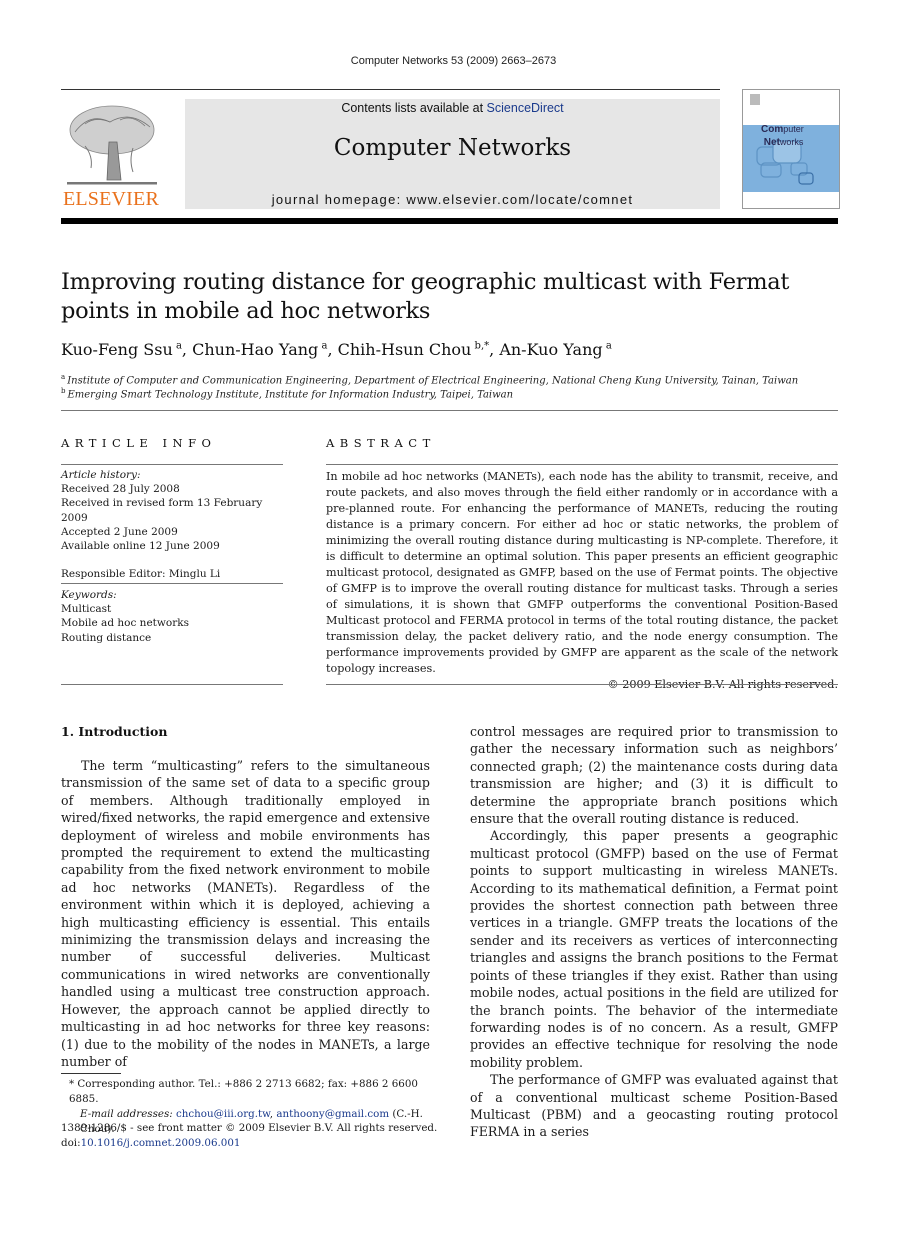  What do you see at coordinates (172, 583) in the screenshot?
I see `keywords-rule` at bounding box center [172, 583].